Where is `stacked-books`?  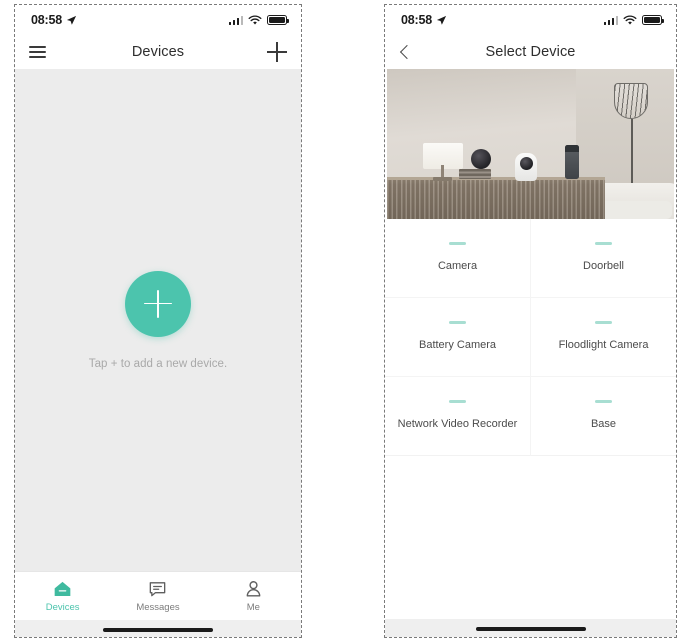 stacked-books is located at coordinates (475, 174).